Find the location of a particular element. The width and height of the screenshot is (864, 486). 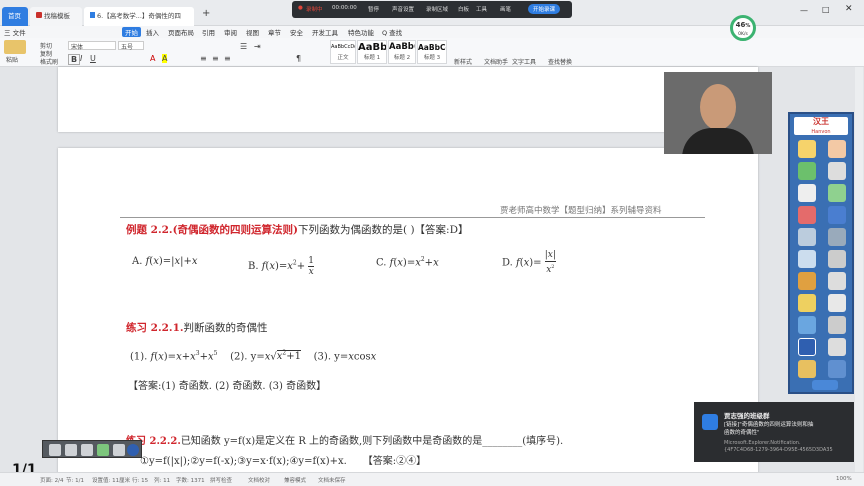

menu-file: 三 文件 is located at coordinates (15, 32).